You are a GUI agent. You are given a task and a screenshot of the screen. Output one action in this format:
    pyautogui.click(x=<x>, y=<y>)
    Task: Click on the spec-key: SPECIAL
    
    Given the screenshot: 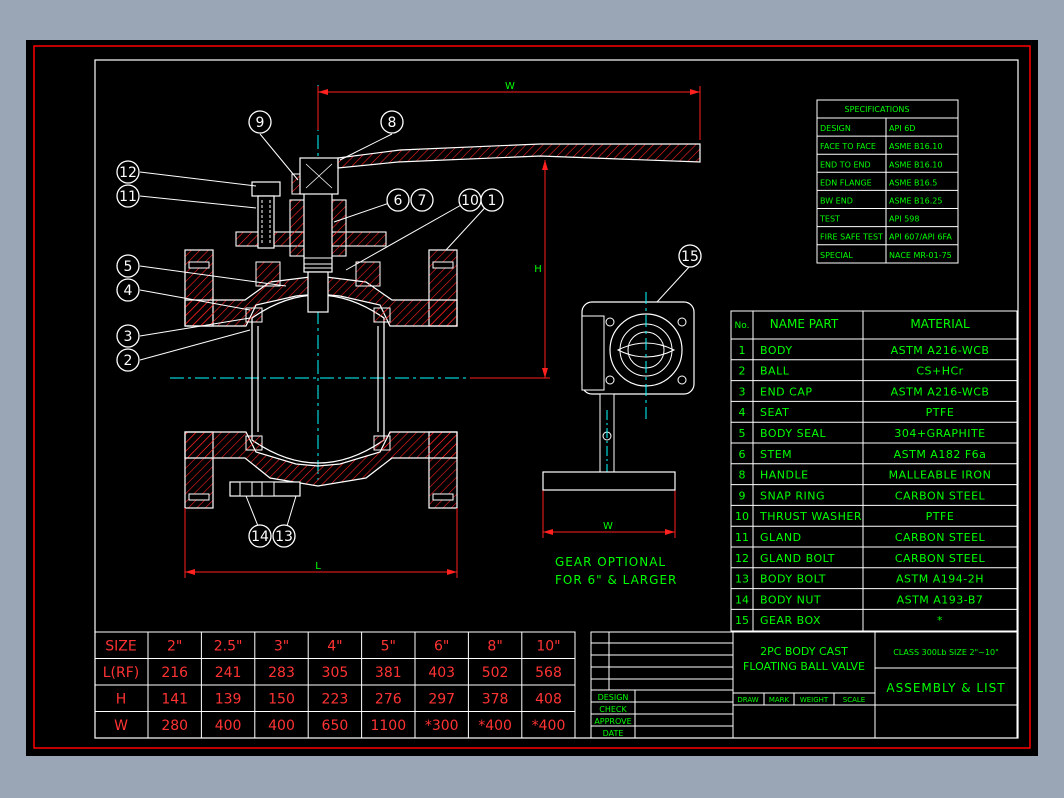 What is the action you would take?
    pyautogui.click(x=836, y=255)
    